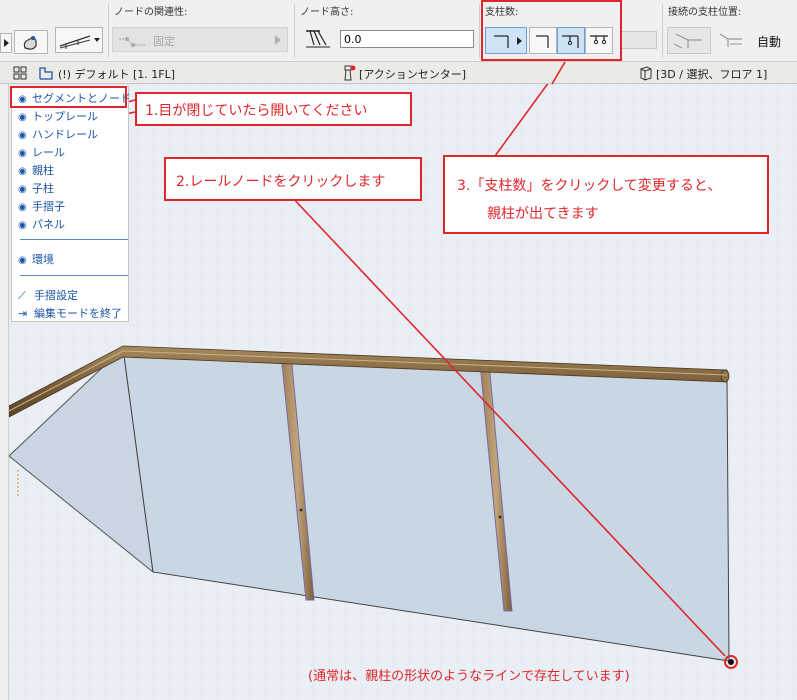  I want to click on palette-item-panel: ◉ パネル, so click(41, 224).